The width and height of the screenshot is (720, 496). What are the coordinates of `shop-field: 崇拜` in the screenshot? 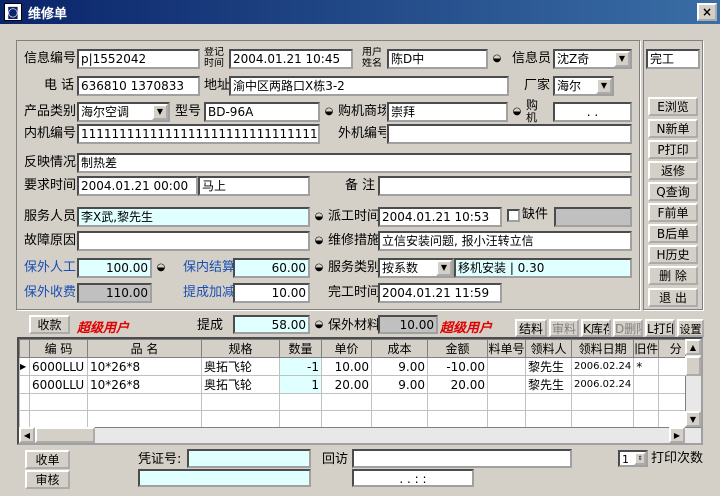 It's located at (447, 112).